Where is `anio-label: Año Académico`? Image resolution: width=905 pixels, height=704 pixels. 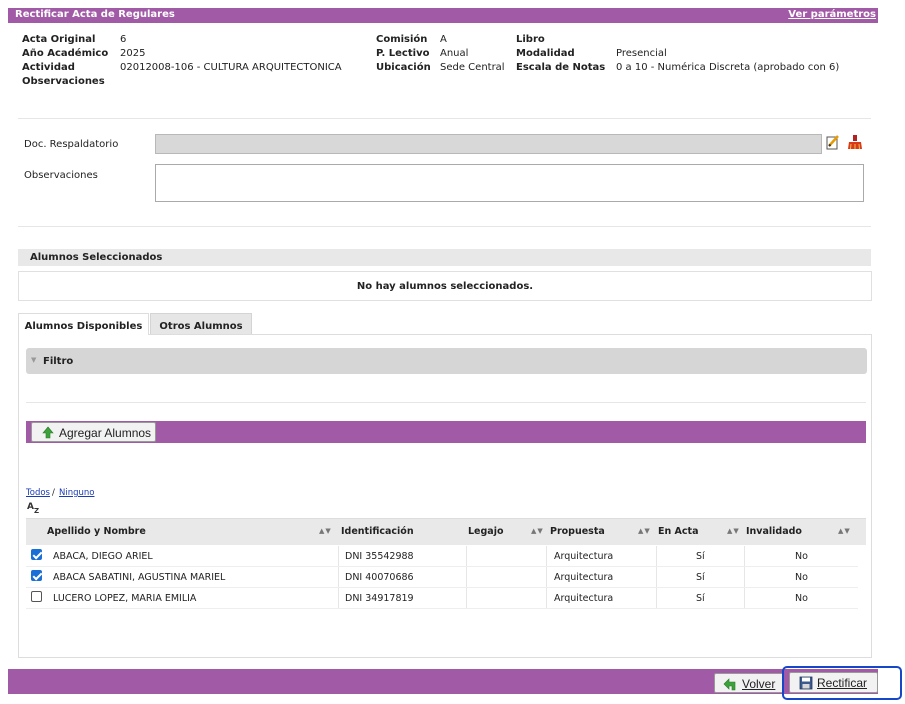
anio-label: Año Académico is located at coordinates (65, 53).